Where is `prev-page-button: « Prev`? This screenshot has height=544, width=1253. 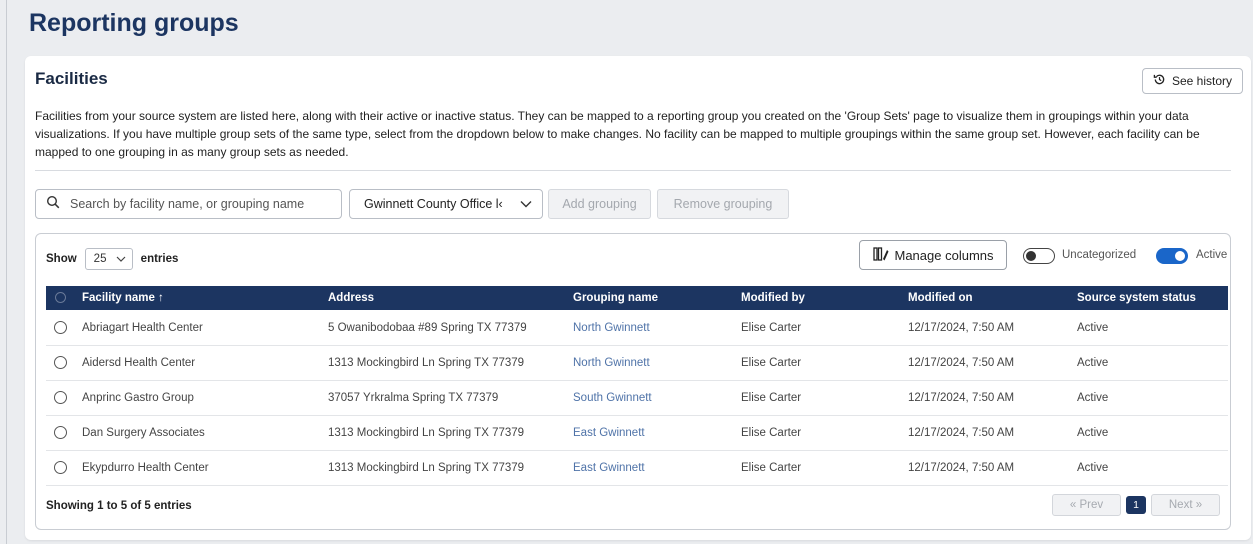 prev-page-button: « Prev is located at coordinates (1086, 505).